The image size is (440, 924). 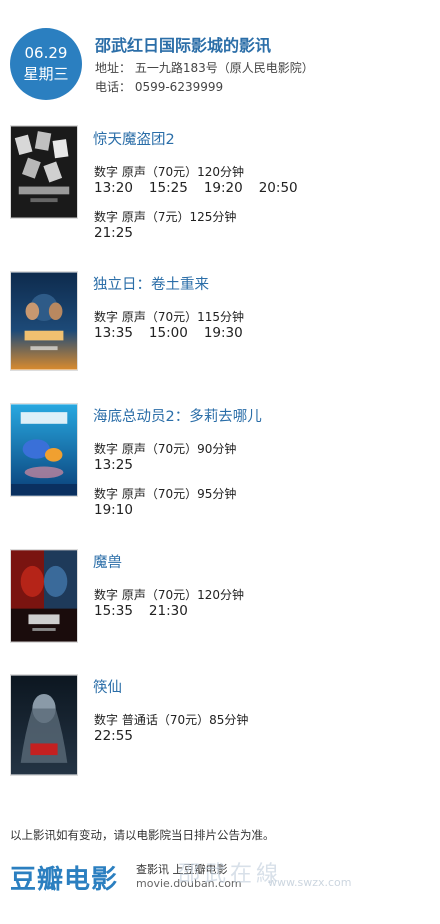 What do you see at coordinates (107, 686) in the screenshot?
I see `movie-title: 筷仙` at bounding box center [107, 686].